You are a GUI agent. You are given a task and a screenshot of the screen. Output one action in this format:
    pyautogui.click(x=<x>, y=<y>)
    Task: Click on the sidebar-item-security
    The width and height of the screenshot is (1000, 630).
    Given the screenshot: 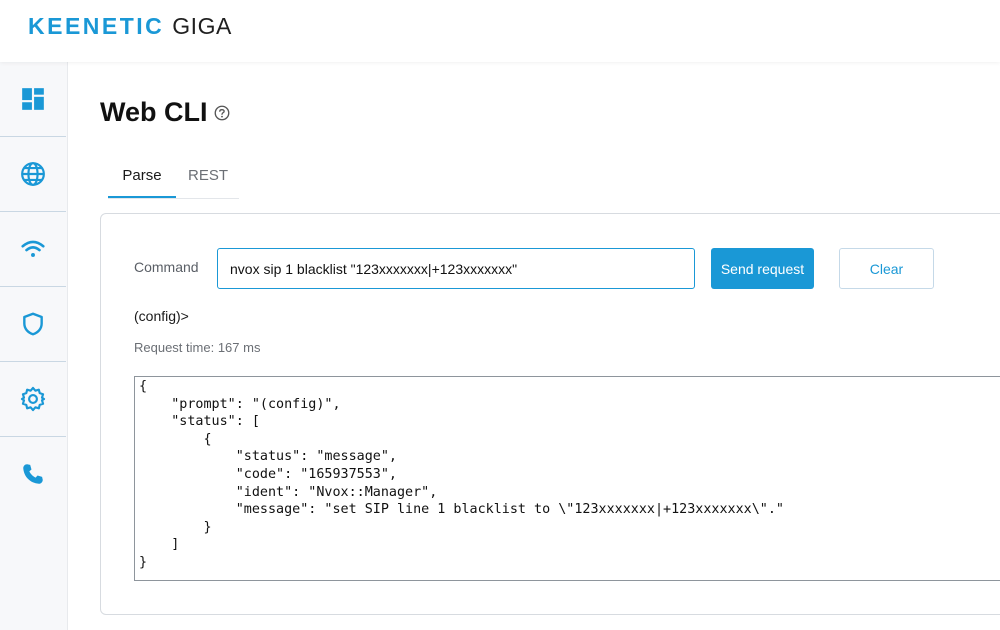 What is the action you would take?
    pyautogui.click(x=33, y=324)
    